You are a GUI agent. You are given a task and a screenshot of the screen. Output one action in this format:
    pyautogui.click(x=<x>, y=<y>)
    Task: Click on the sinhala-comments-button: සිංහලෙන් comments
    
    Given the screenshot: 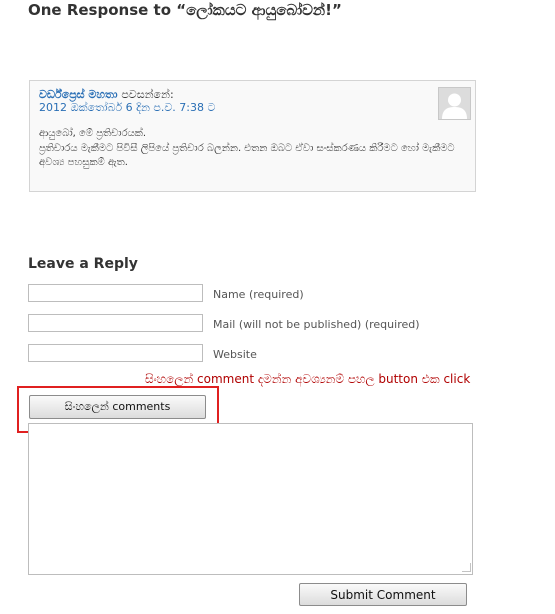 What is the action you would take?
    pyautogui.click(x=117, y=407)
    